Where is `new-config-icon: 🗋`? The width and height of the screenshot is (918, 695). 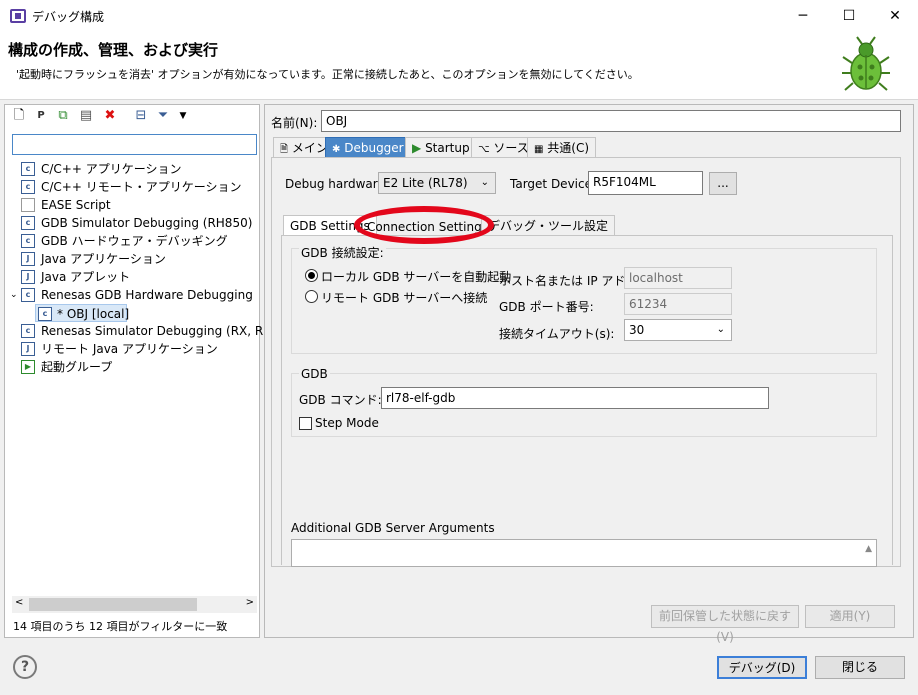
new-config-icon: 🗋 is located at coordinates (19, 116).